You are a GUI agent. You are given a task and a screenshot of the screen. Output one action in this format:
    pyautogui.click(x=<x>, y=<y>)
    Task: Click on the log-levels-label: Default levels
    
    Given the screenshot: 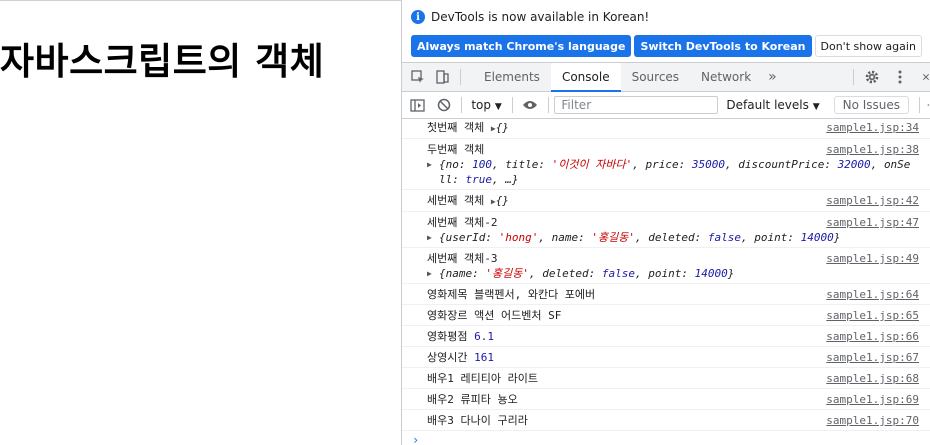 What is the action you would take?
    pyautogui.click(x=767, y=105)
    